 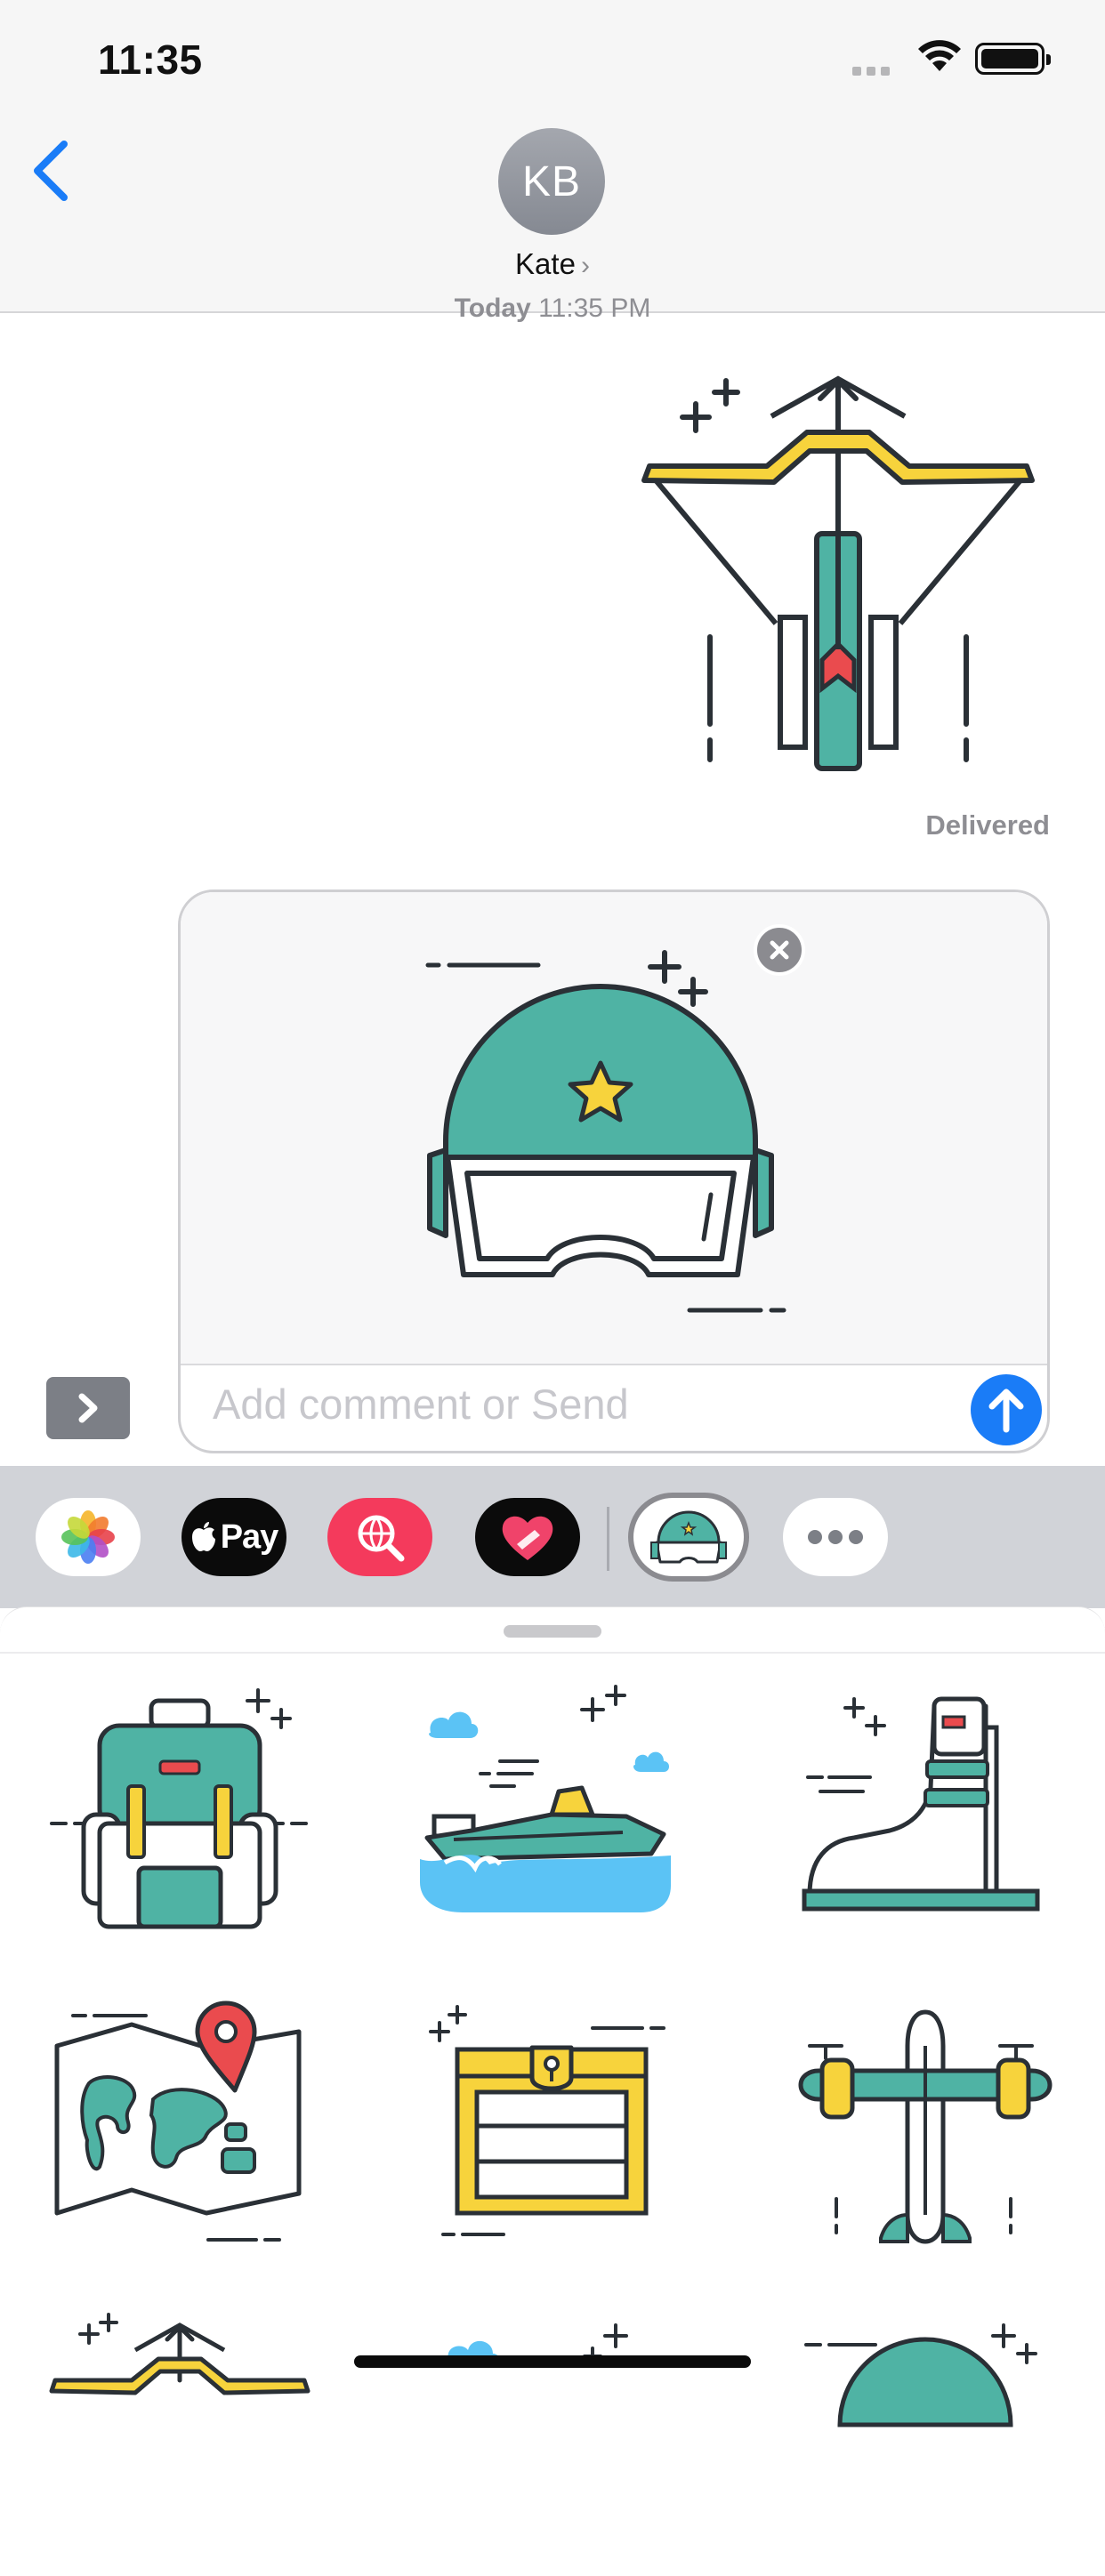 I want to click on crossbow-sticker, so click(x=179, y=2442).